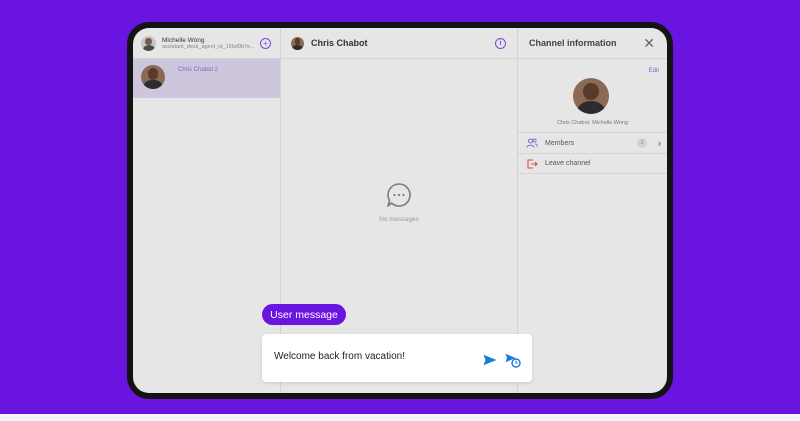 The width and height of the screenshot is (800, 421). I want to click on user-message-pill: User message, so click(304, 314).